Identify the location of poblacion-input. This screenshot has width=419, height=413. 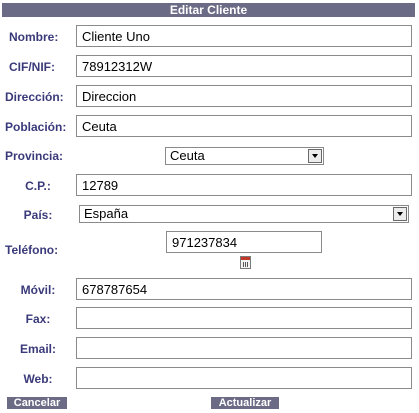
(244, 126).